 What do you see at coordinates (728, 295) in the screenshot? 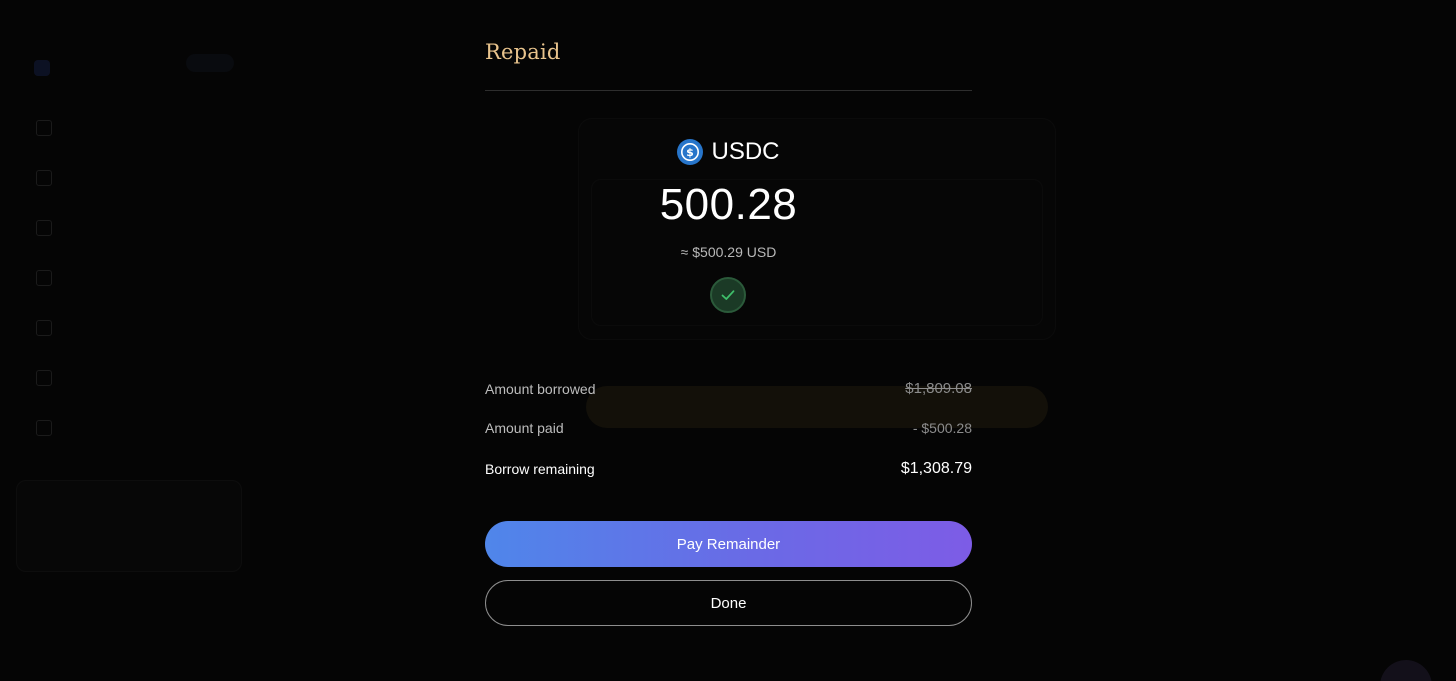
I see `check-icon` at bounding box center [728, 295].